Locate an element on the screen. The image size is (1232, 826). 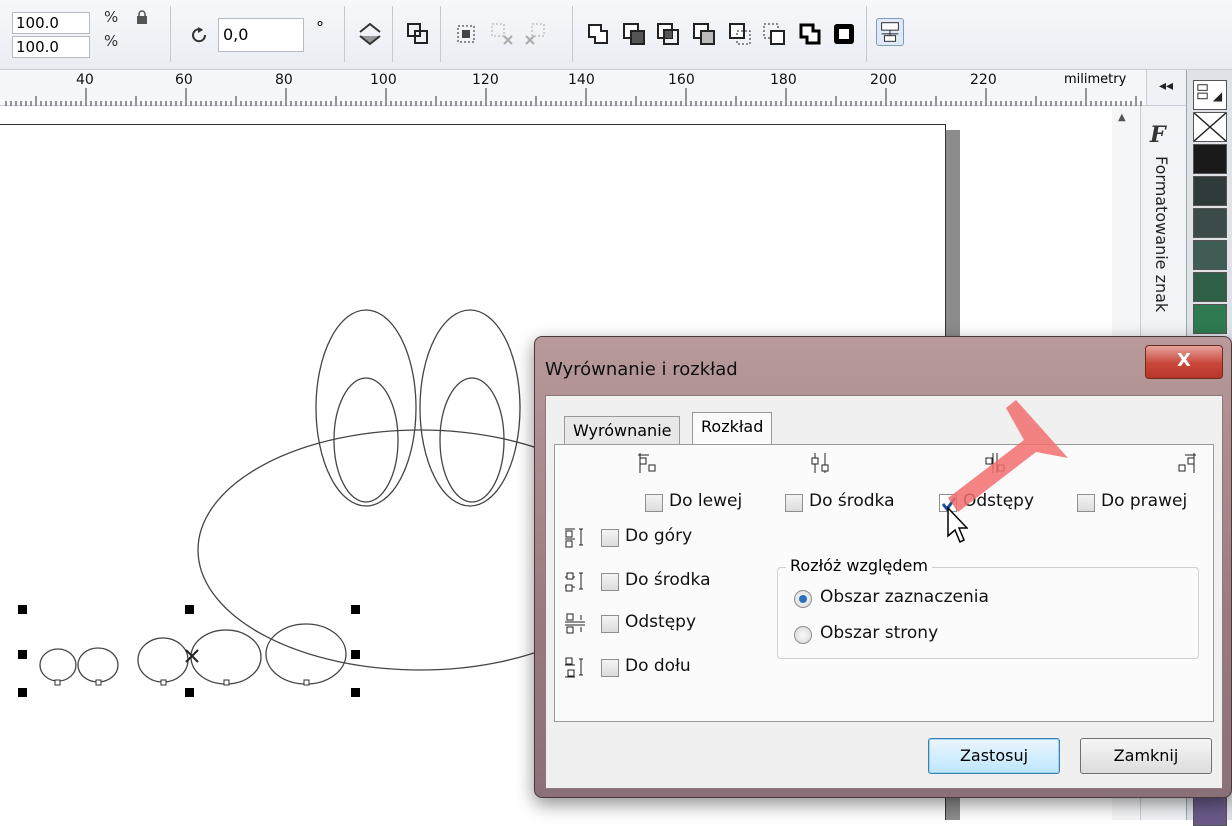
group-icon is located at coordinates (418, 34).